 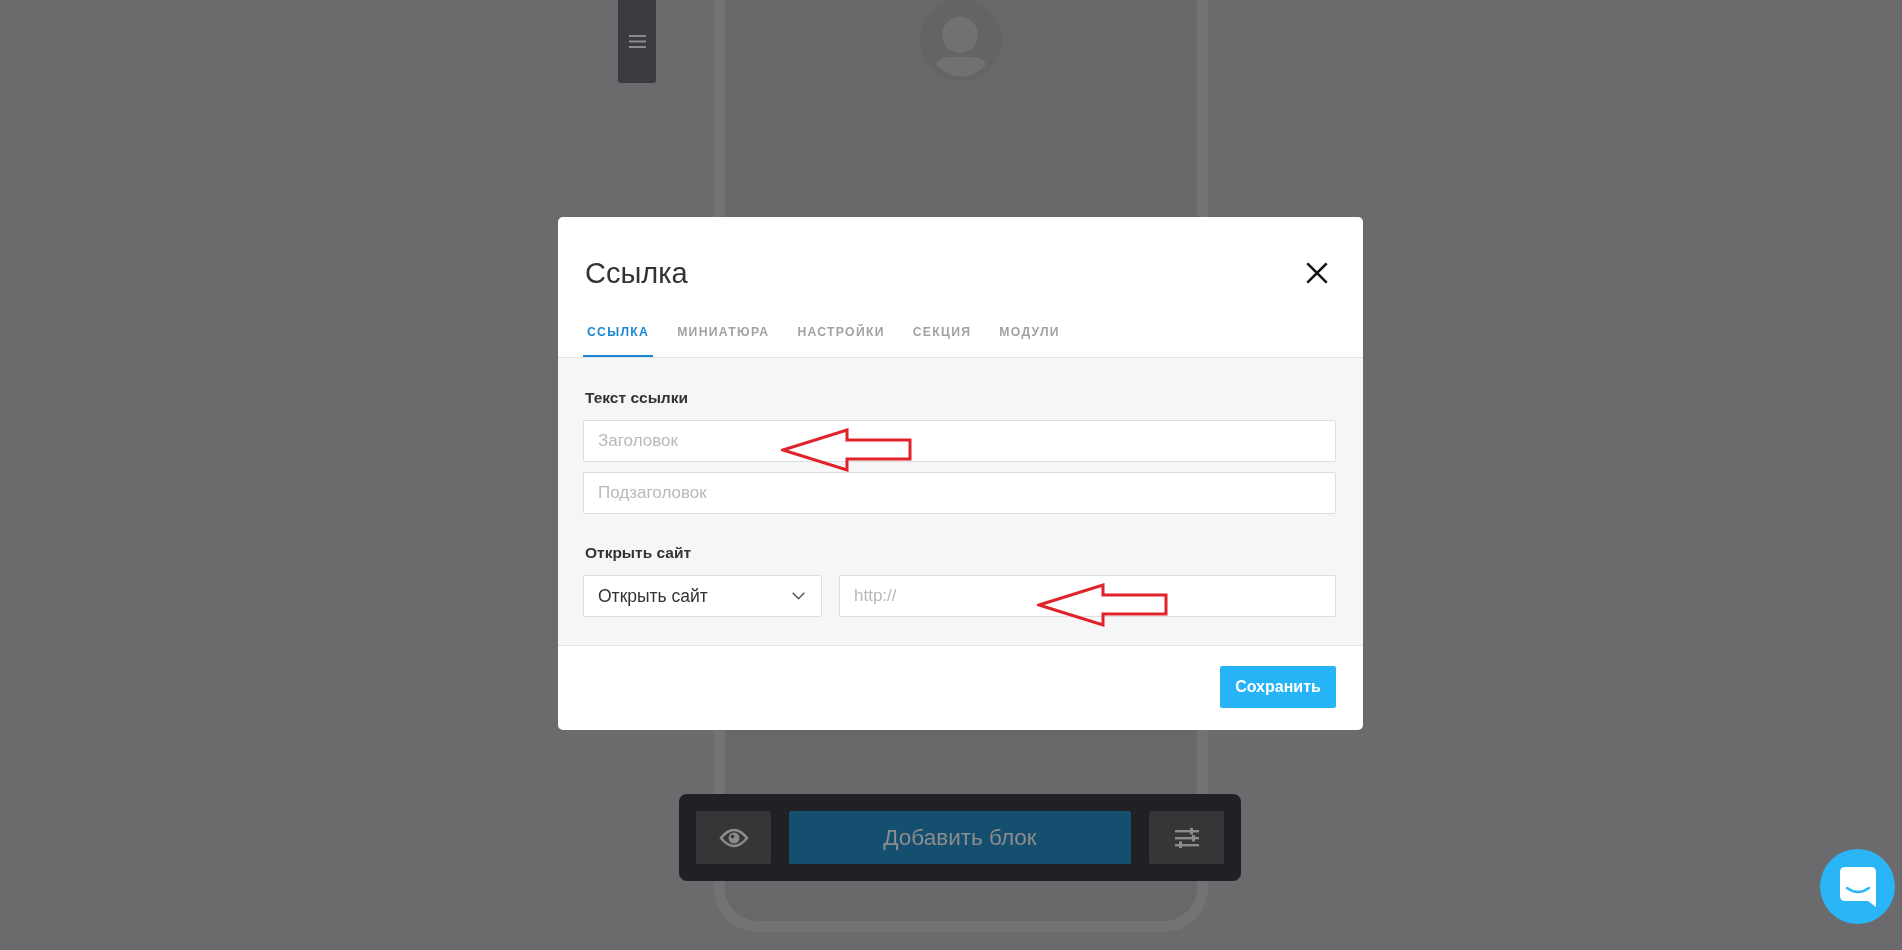 I want to click on tab: НАСТРОЙКИ, so click(x=841, y=335).